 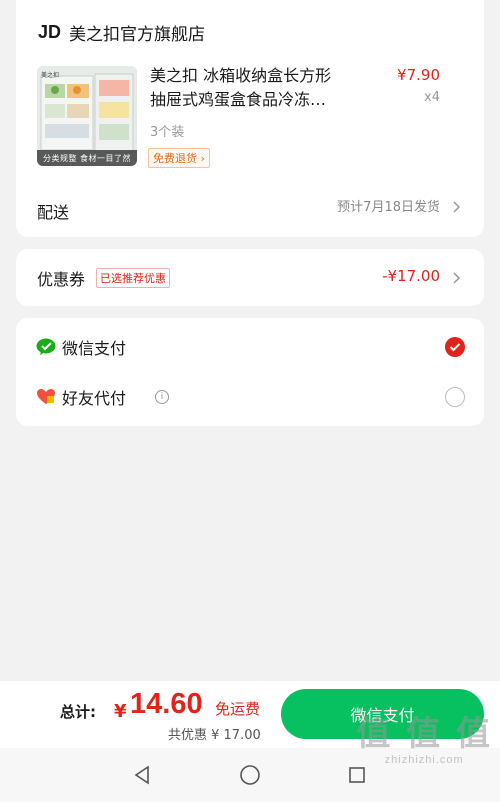 I want to click on total-discount: 共优惠 ¥ 17.00, so click(x=214, y=735).